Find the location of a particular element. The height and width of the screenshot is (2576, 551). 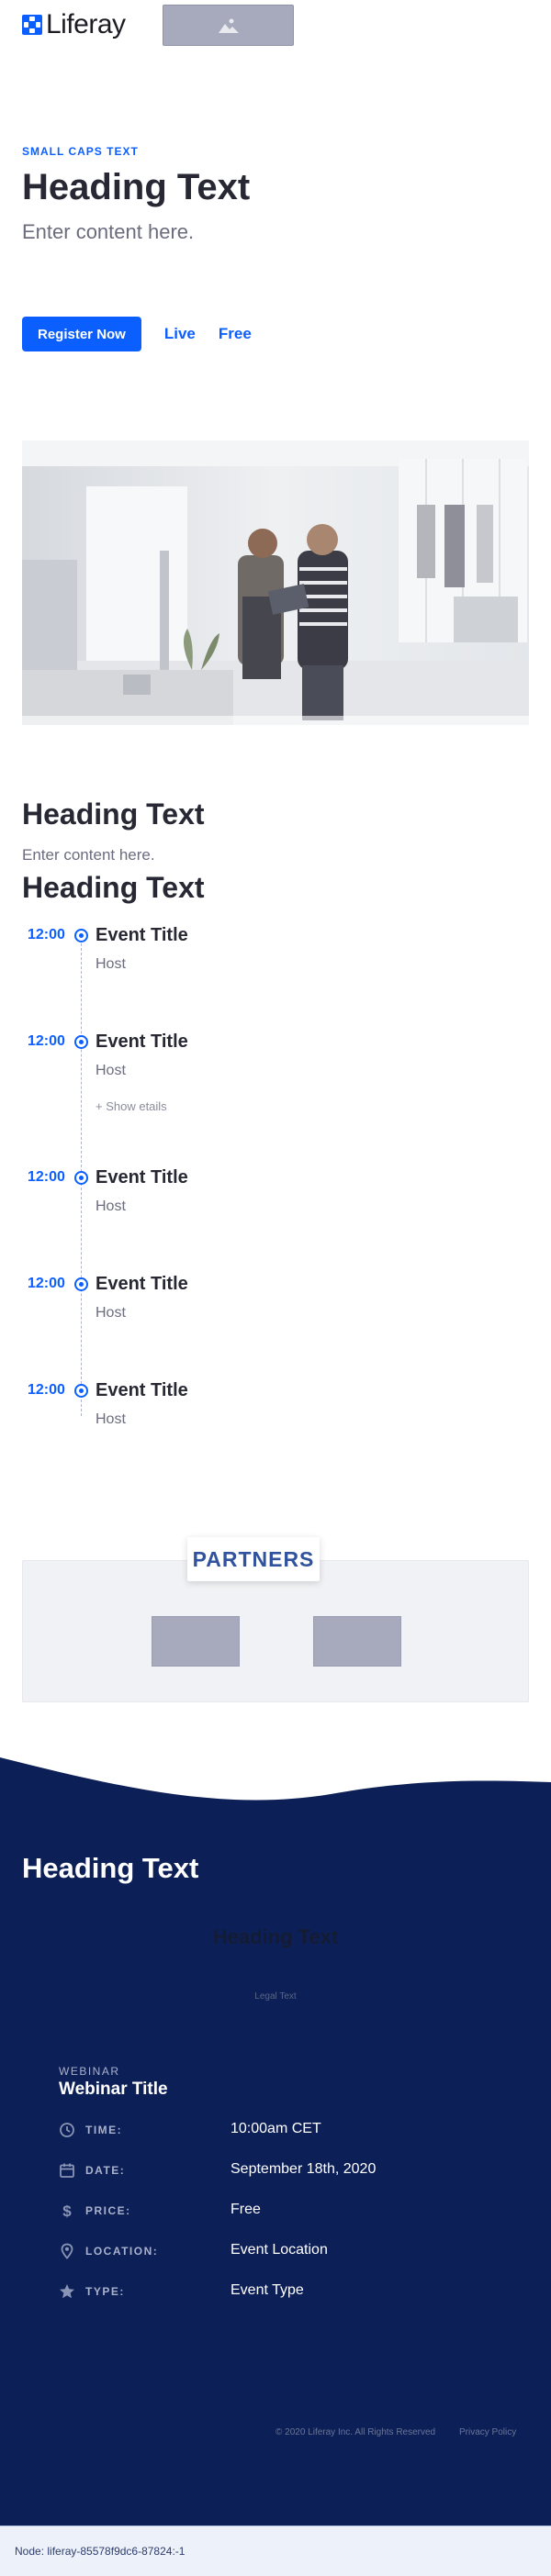

store-photo is located at coordinates (275, 582).